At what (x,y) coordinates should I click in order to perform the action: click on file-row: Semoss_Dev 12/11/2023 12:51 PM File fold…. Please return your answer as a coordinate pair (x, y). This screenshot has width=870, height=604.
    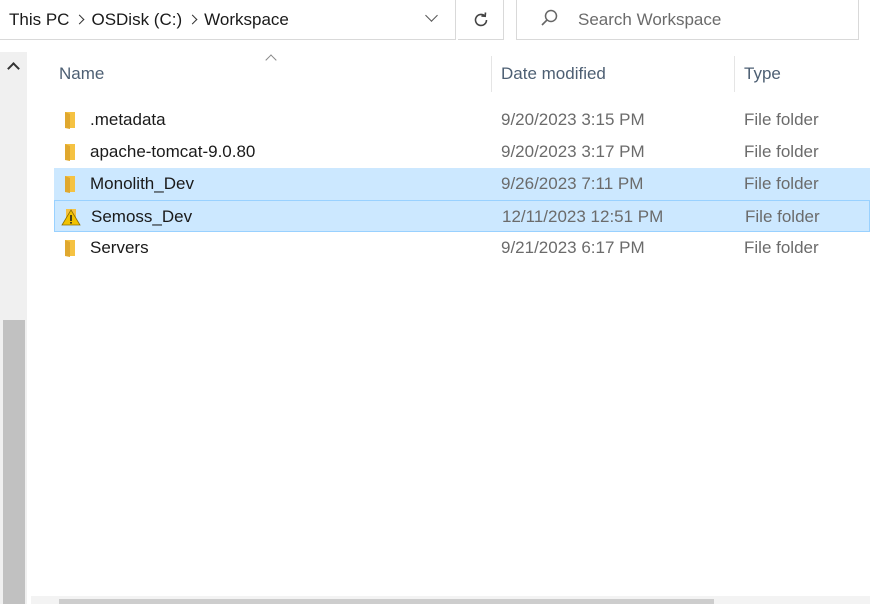
    Looking at the image, I should click on (462, 216).